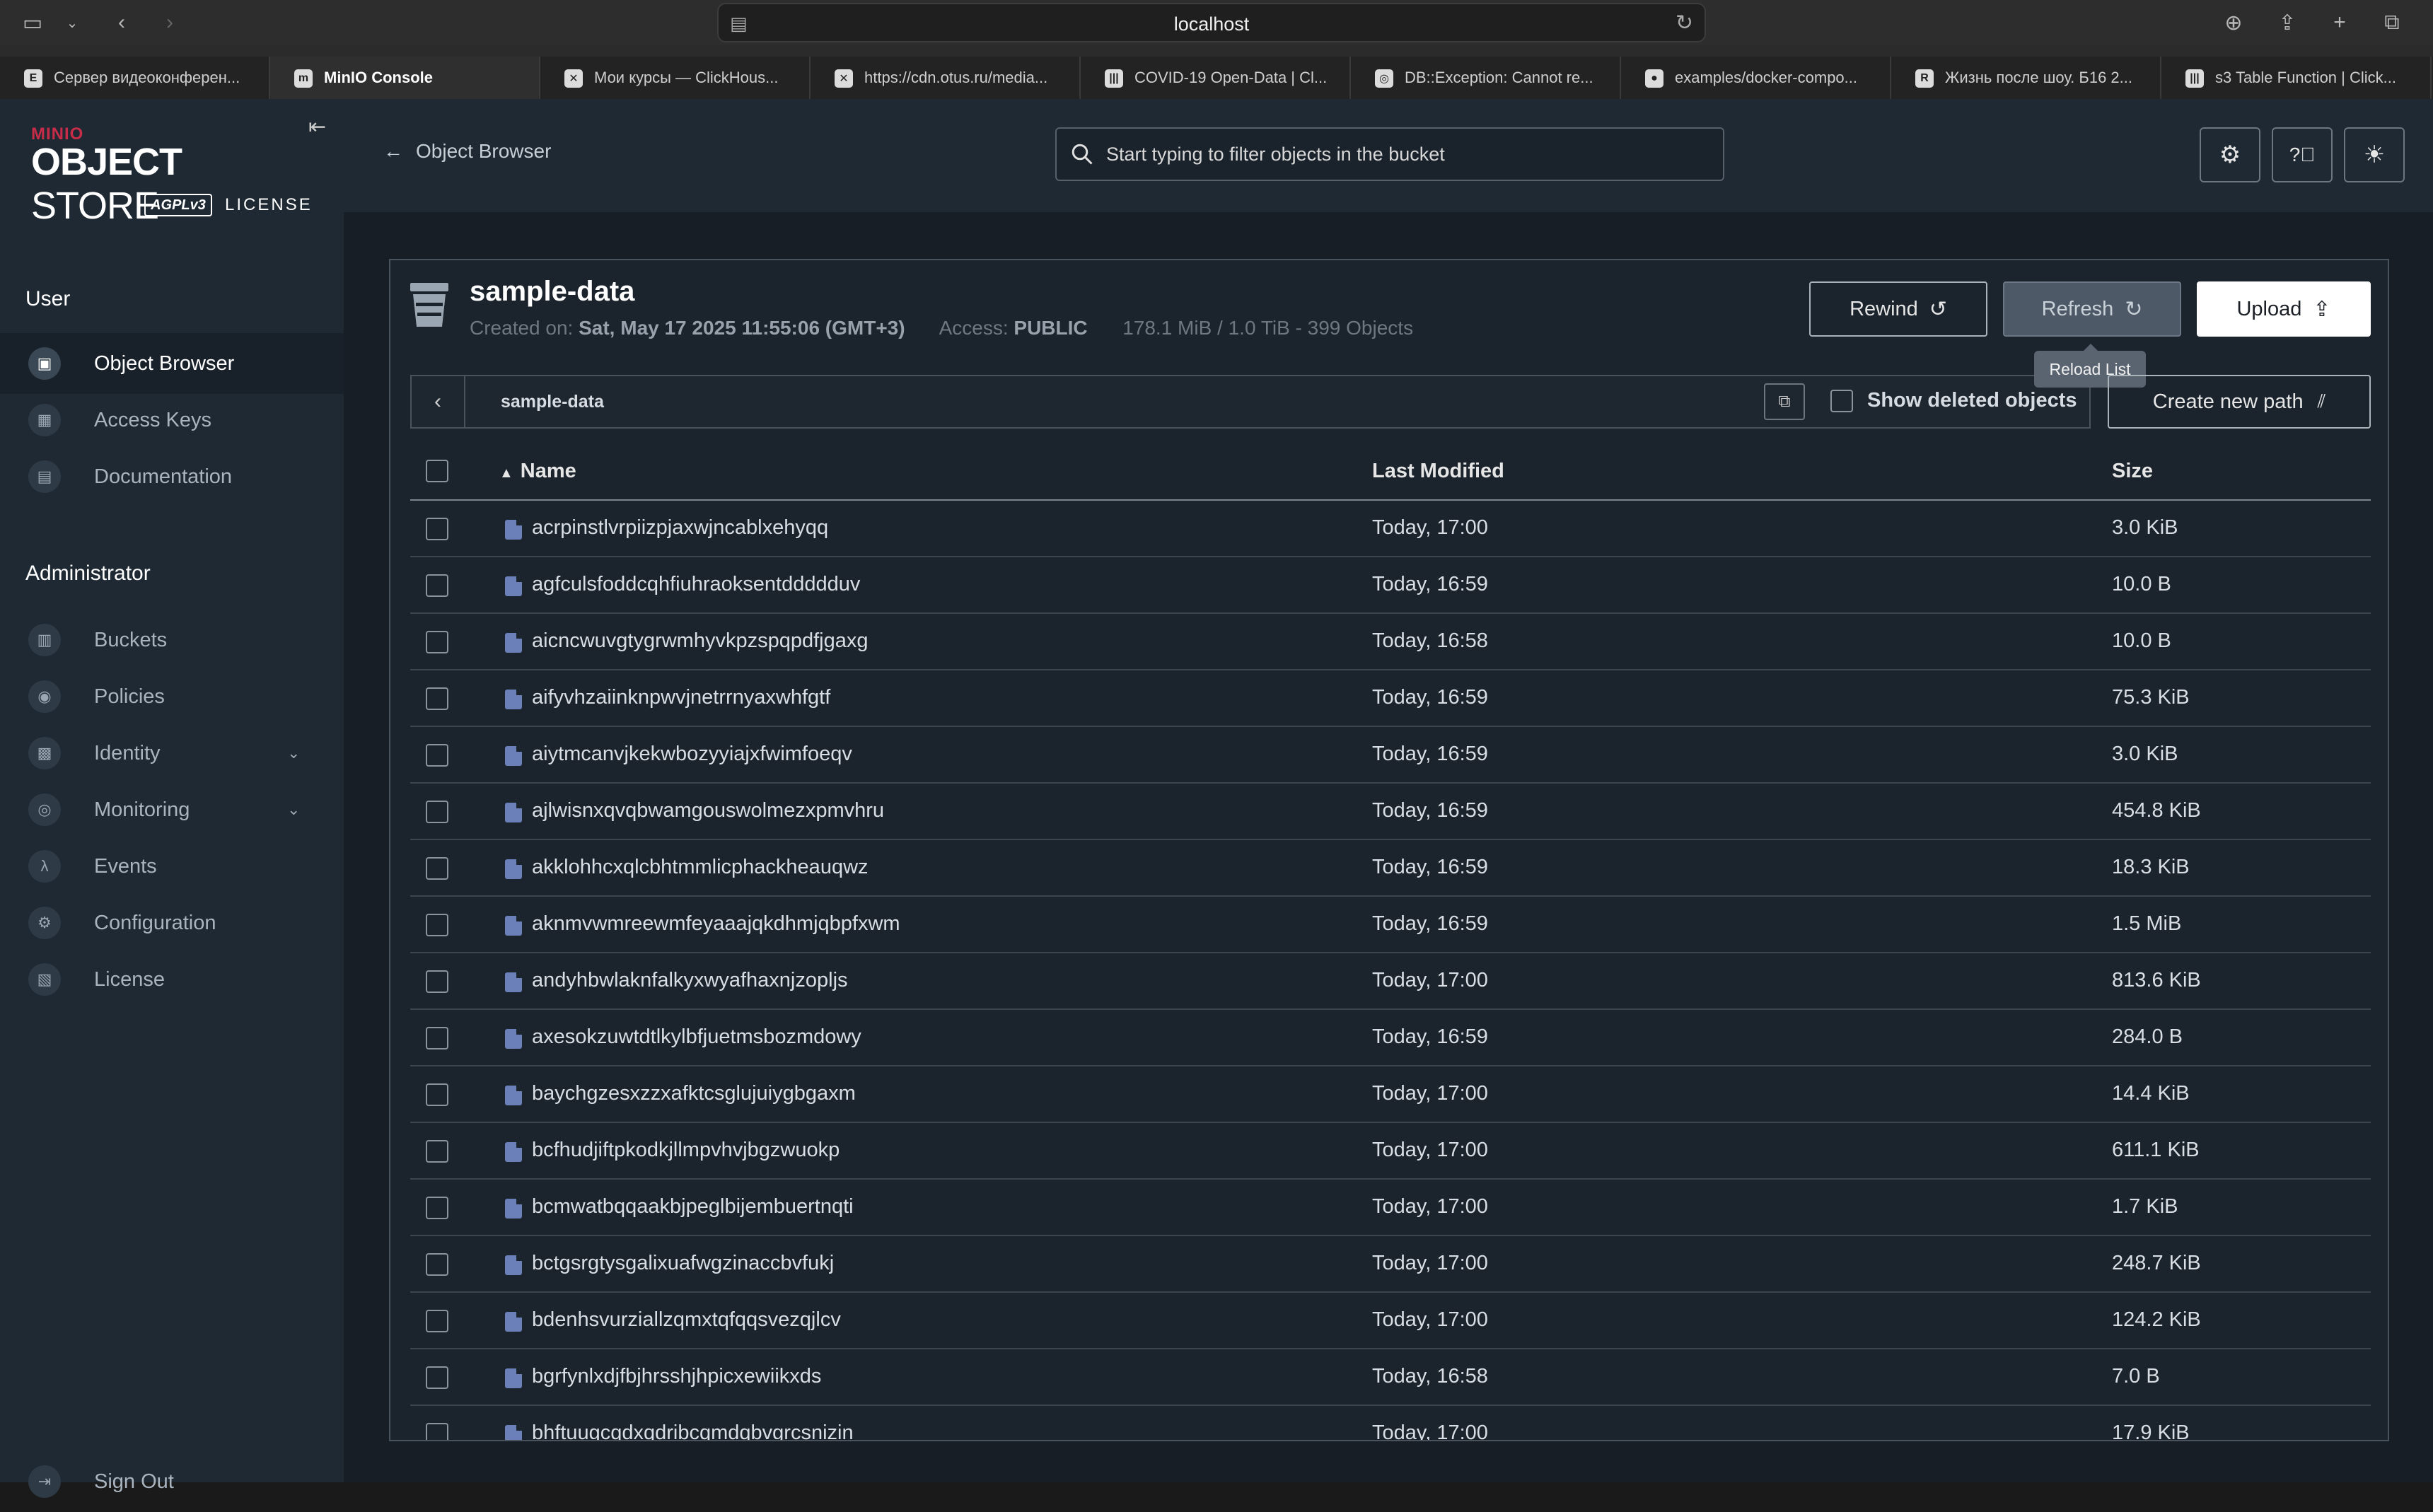 The image size is (2433, 1512). What do you see at coordinates (1841, 400) in the screenshot?
I see `show-deleted-checkbox` at bounding box center [1841, 400].